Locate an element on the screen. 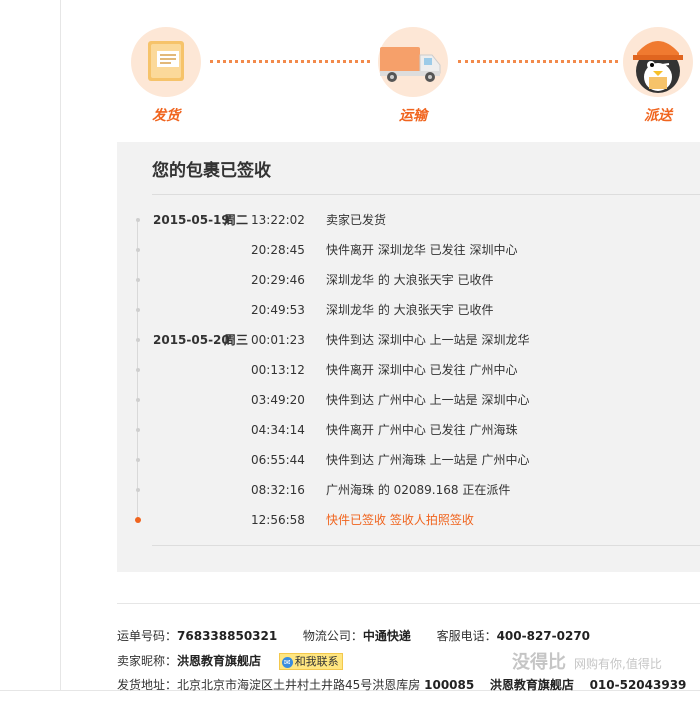  seller-label: 卖家昵称： is located at coordinates (147, 661).